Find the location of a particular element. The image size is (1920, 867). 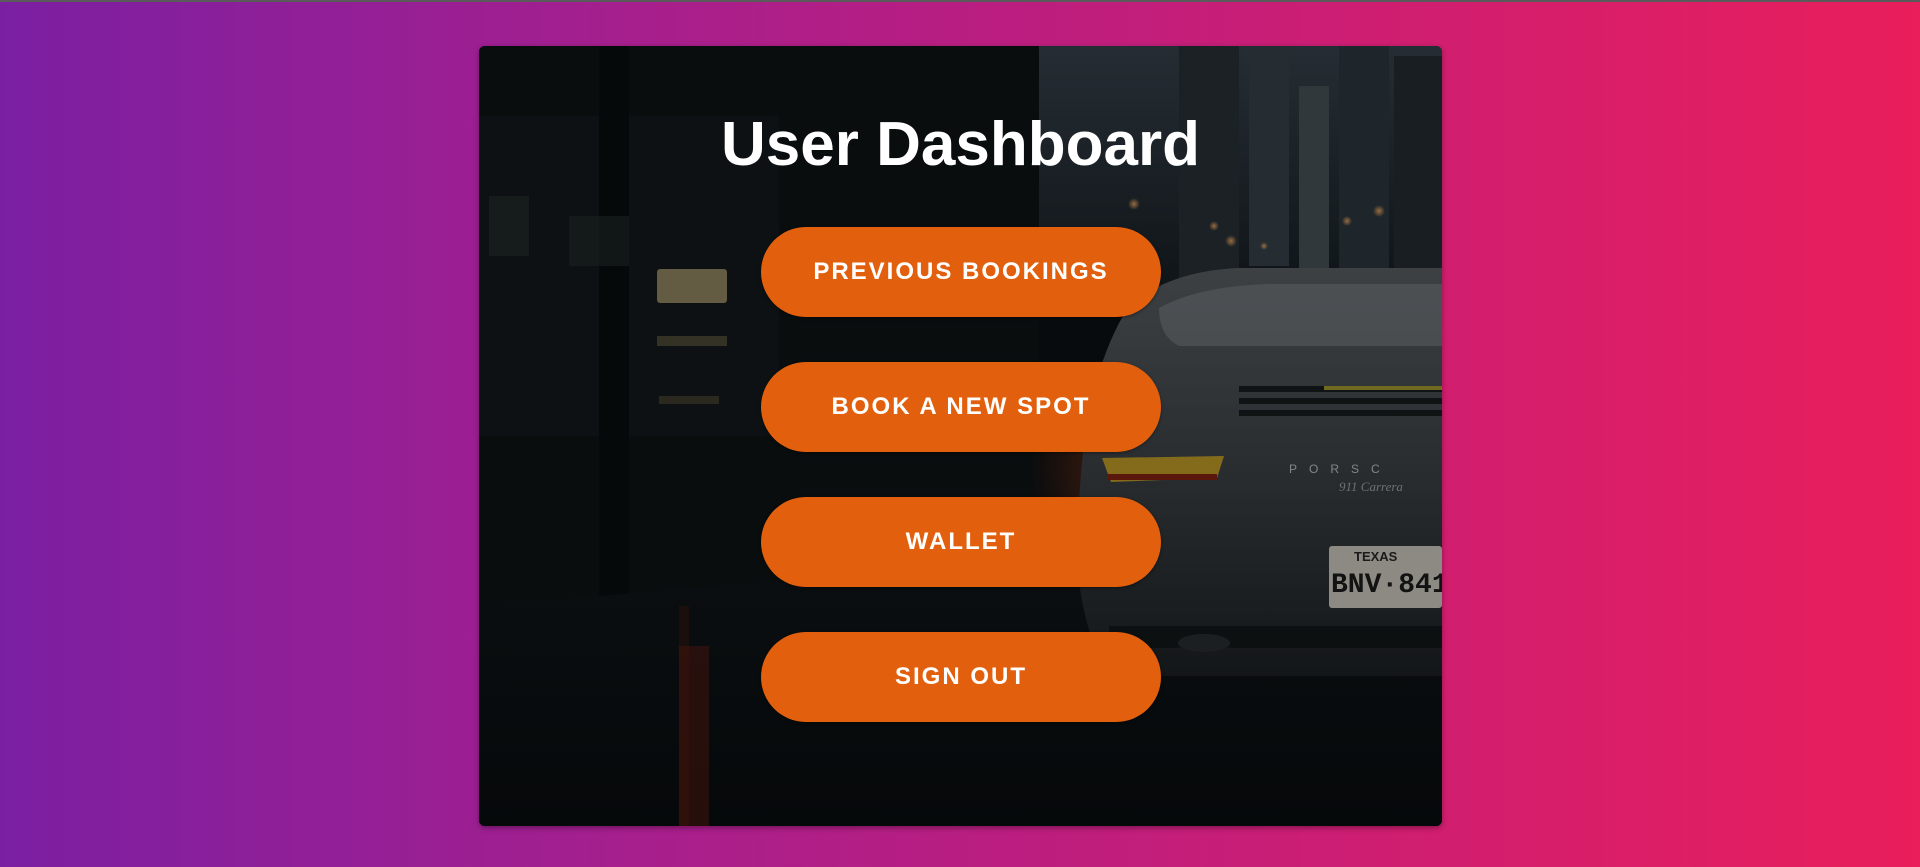

wallet-label: WALLET is located at coordinates (961, 541).